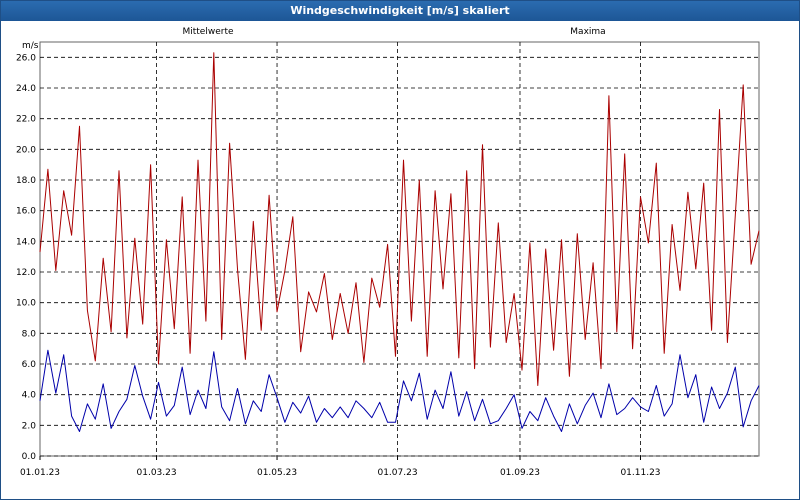 Image resolution: width=800 pixels, height=500 pixels. Describe the element at coordinates (26, 150) in the screenshot. I see `y-tick-label: 20.0` at that location.